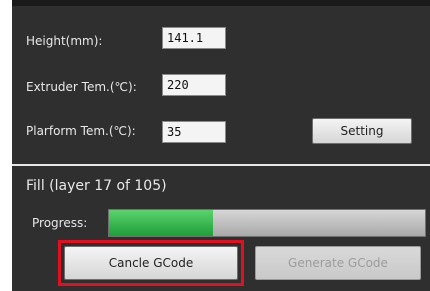  I want to click on progress-bar-fill, so click(161, 223).